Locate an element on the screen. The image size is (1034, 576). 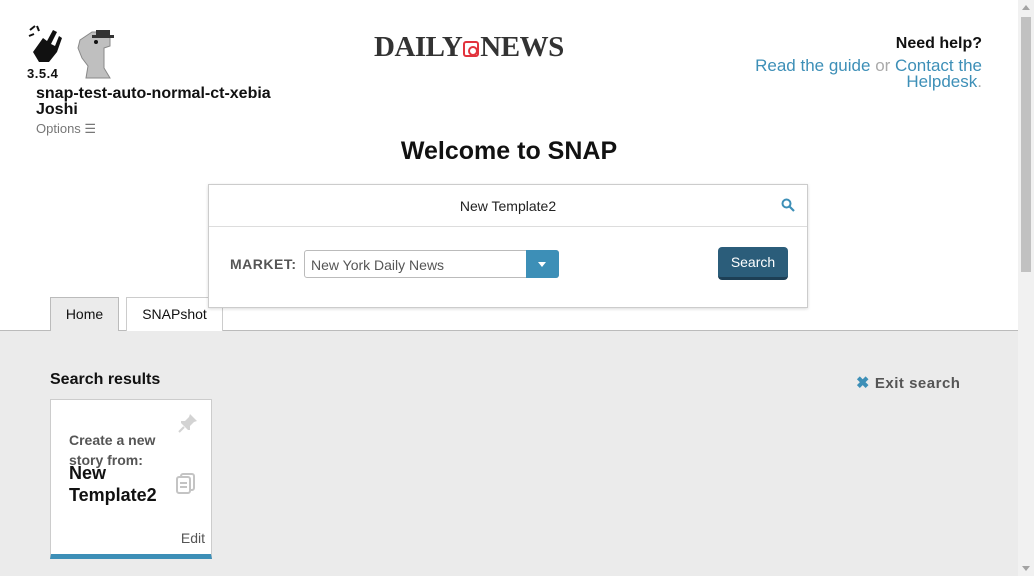
copy-icon is located at coordinates (186, 483).